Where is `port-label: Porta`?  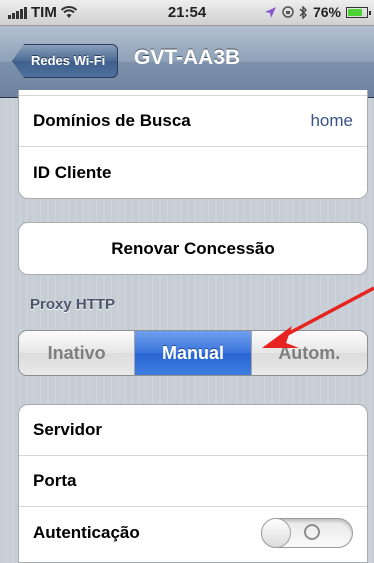
port-label: Porta is located at coordinates (55, 480).